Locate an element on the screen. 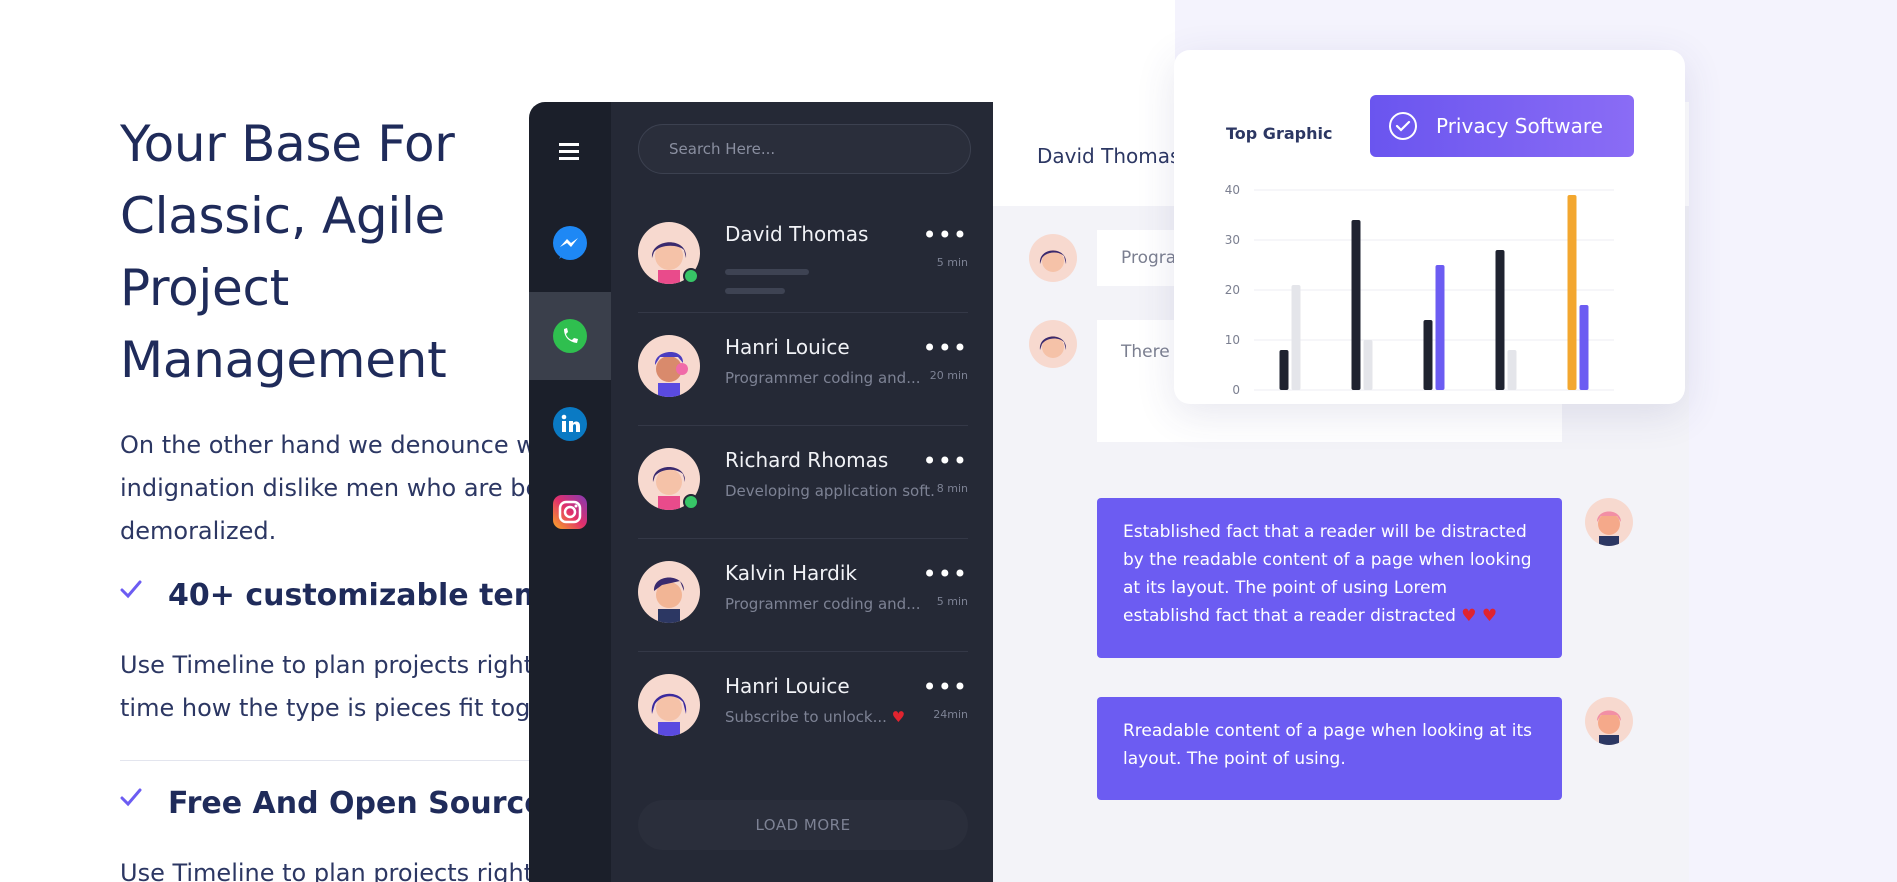 This screenshot has height=882, width=1897. contact-name: David Thomas is located at coordinates (797, 234).